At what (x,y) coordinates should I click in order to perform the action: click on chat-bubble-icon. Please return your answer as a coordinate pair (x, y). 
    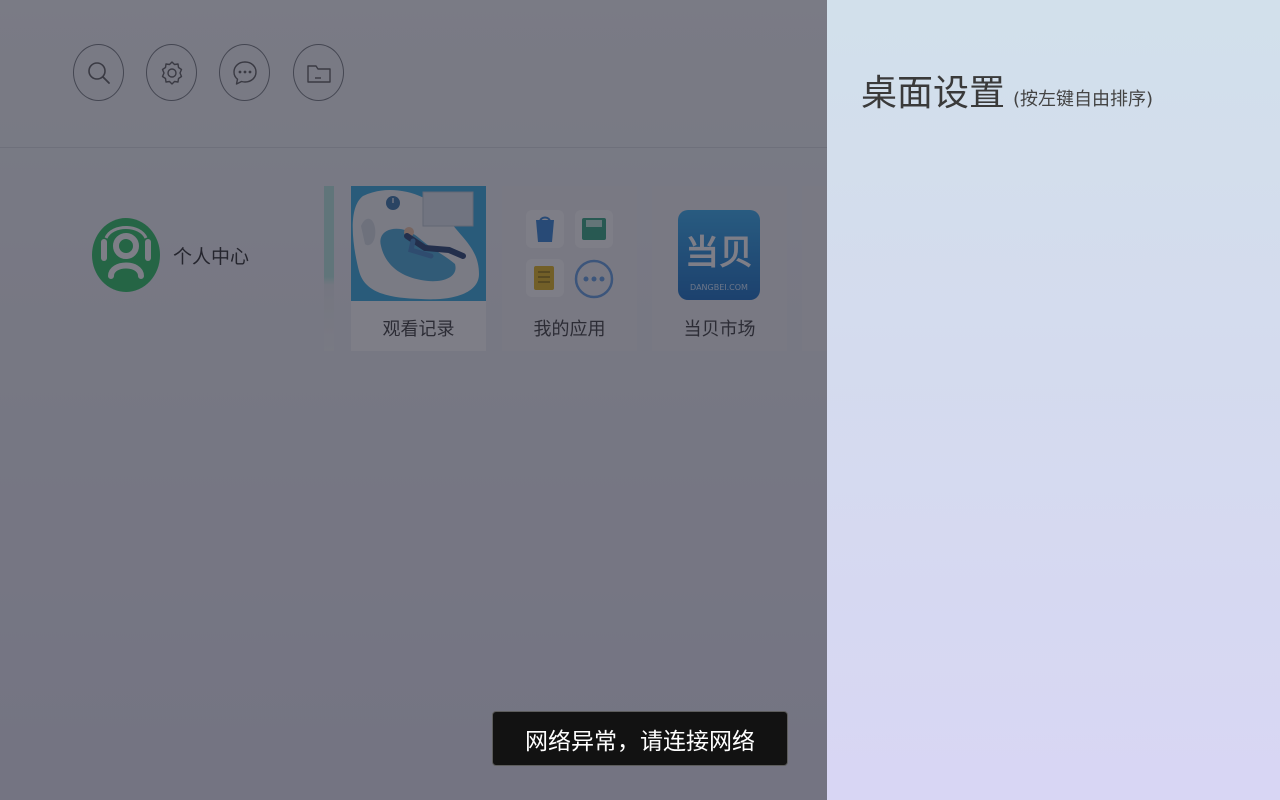
    Looking at the image, I should click on (244, 72).